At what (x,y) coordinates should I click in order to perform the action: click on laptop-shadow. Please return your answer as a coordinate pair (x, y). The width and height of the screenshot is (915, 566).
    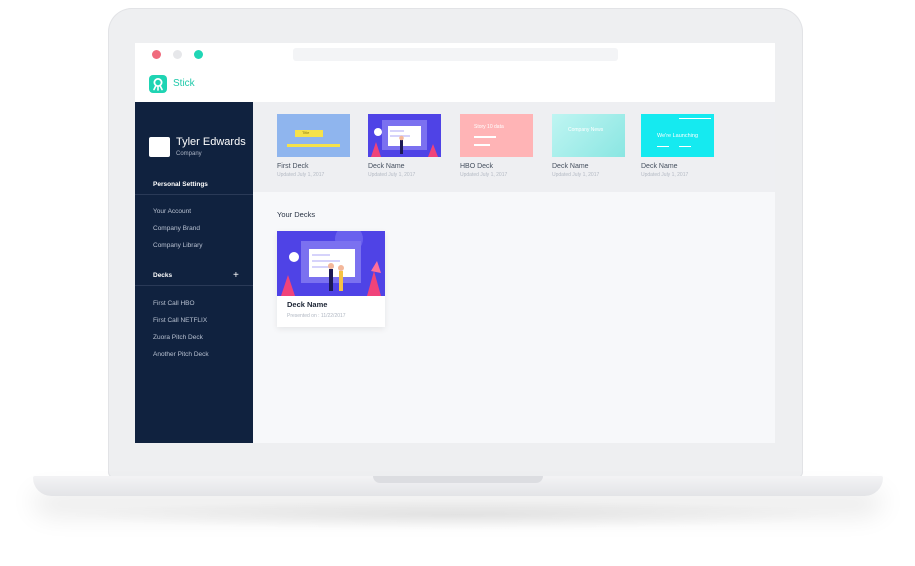
    Looking at the image, I should click on (457, 515).